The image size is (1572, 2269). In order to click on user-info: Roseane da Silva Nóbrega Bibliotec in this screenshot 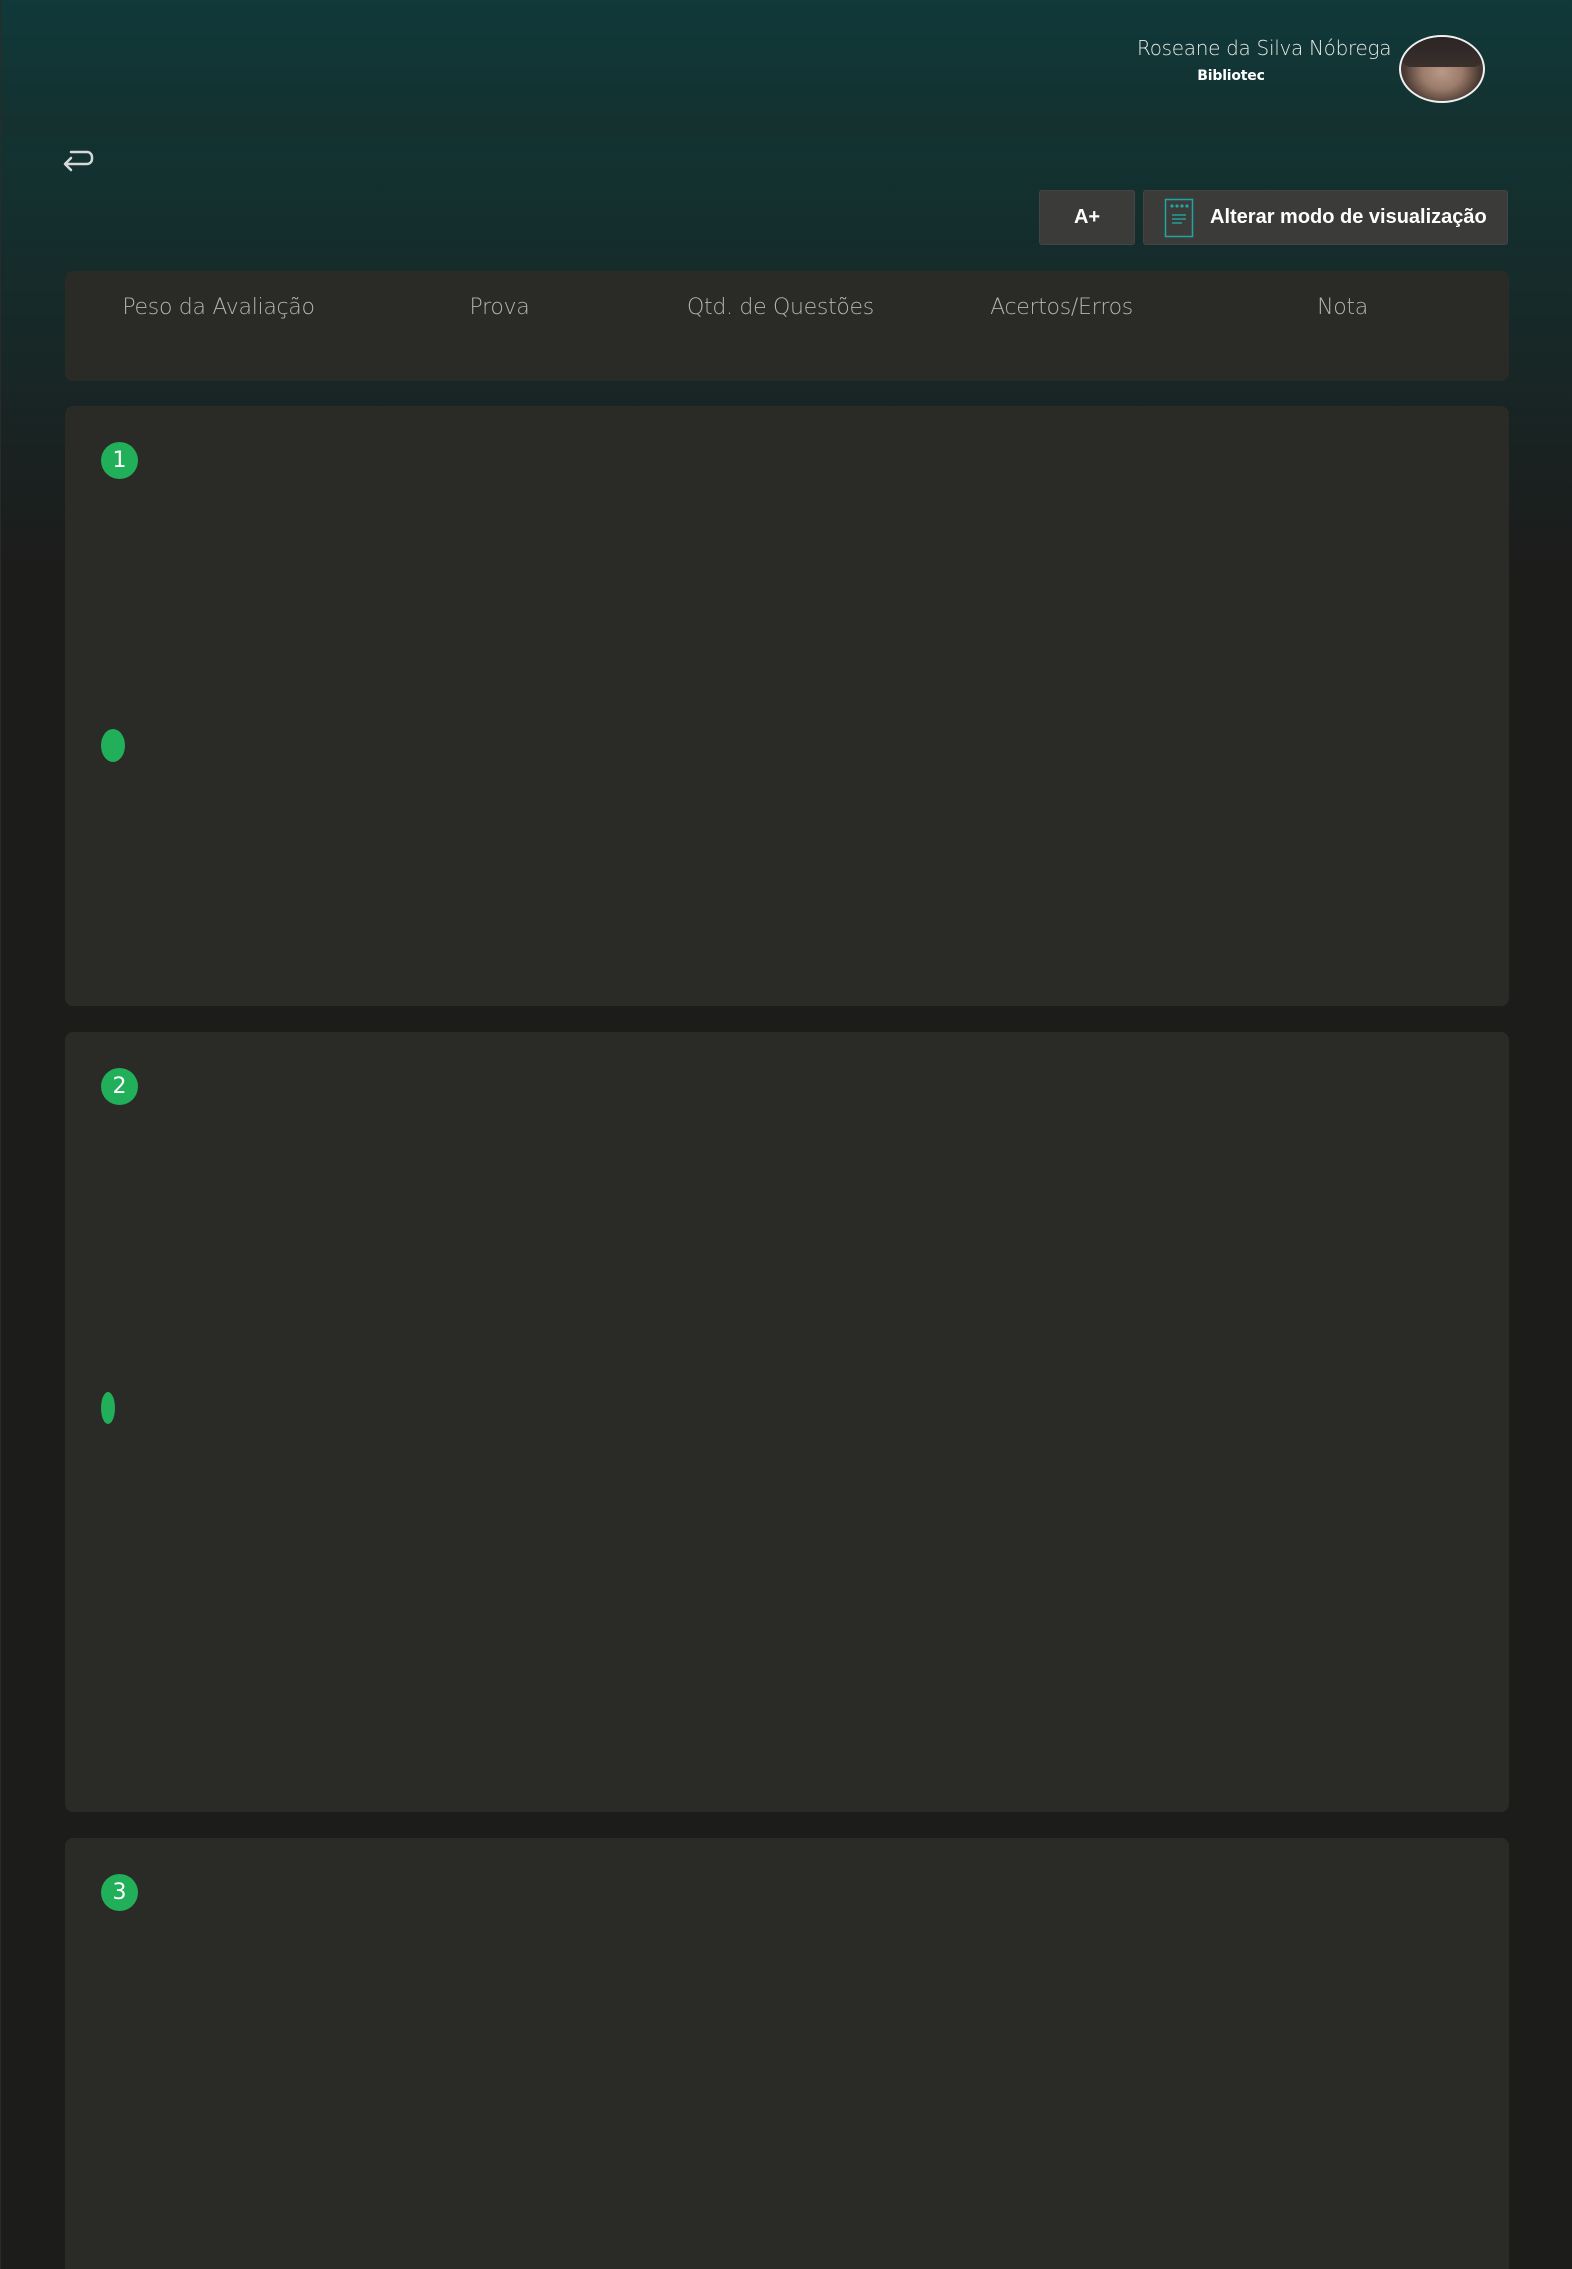, I will do `click(1264, 60)`.